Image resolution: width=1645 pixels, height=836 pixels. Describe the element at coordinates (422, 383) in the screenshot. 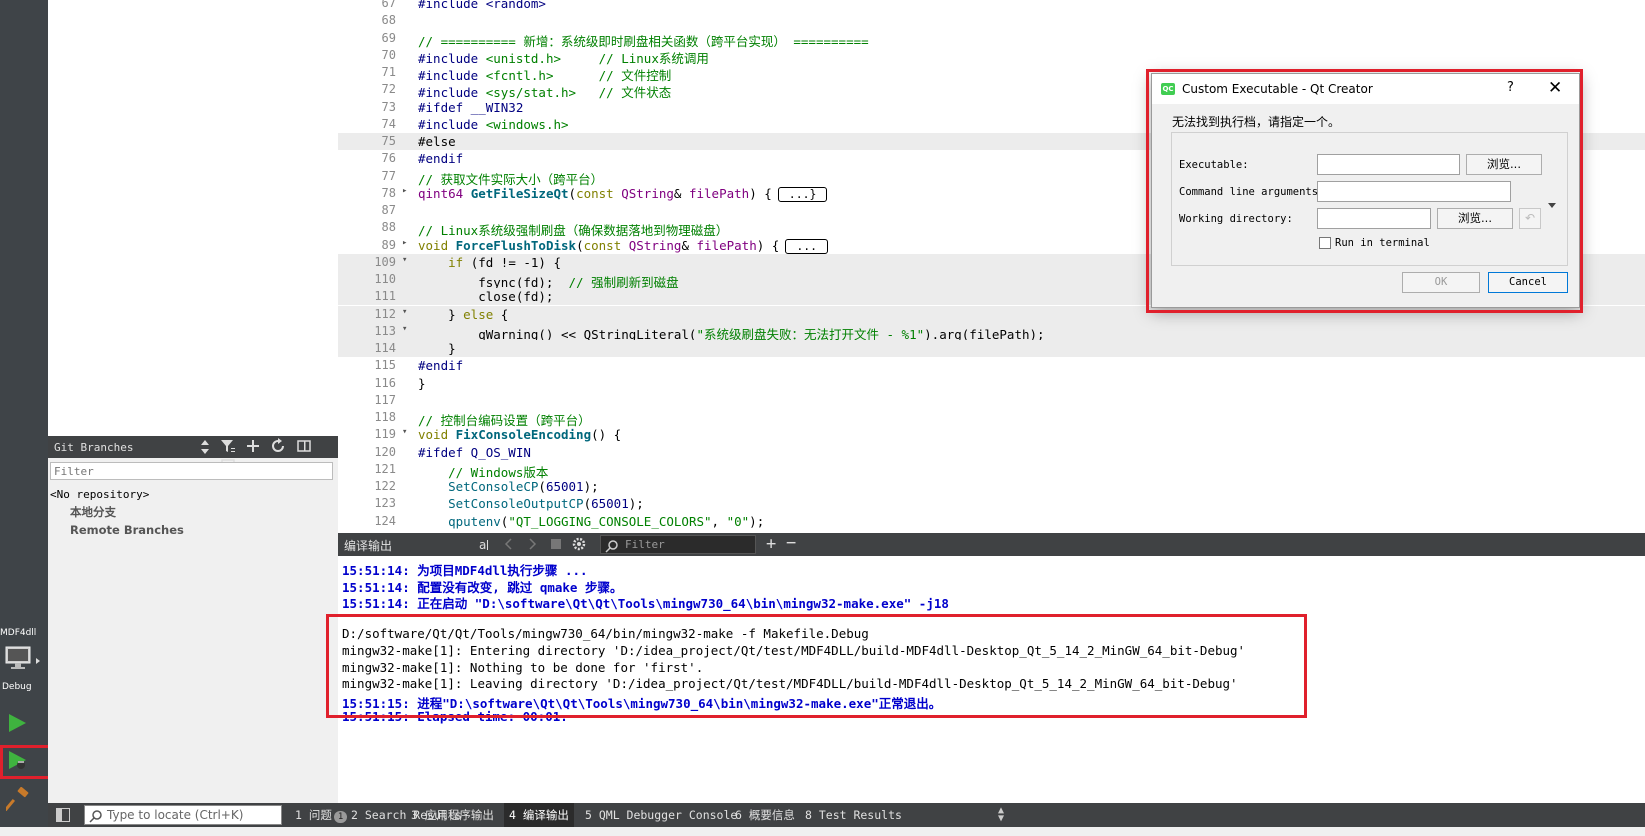

I see `code-text: }` at that location.